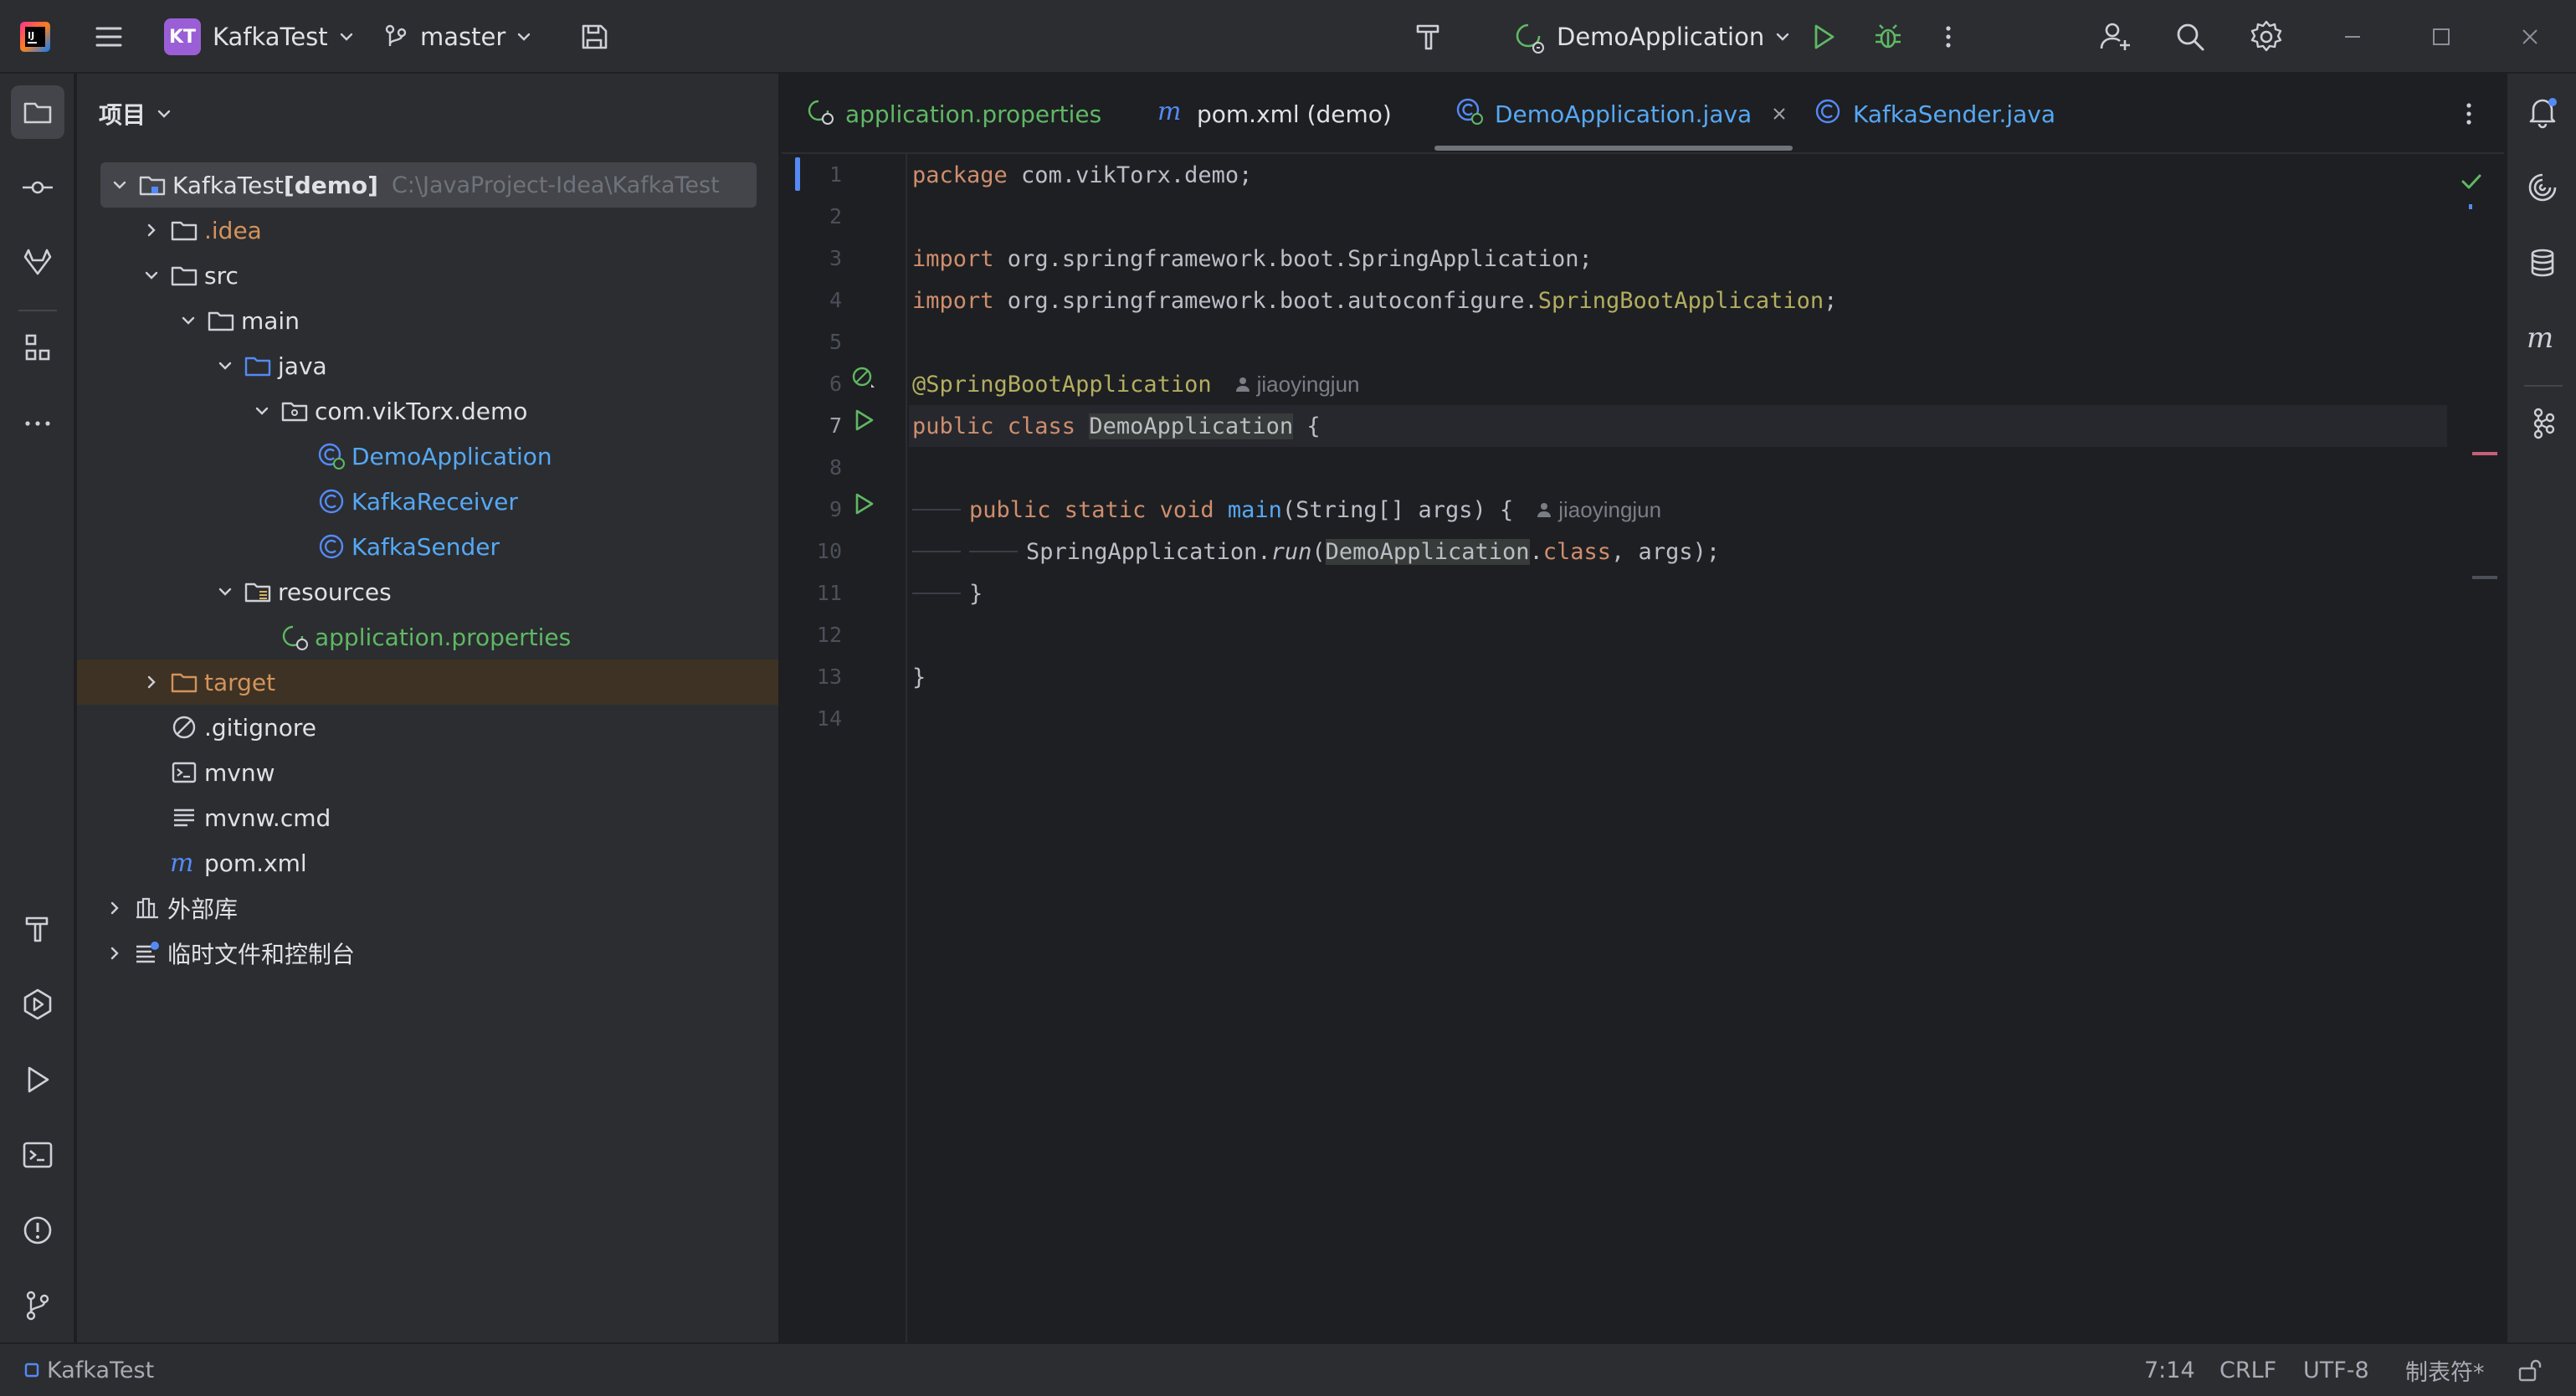 Image resolution: width=2576 pixels, height=1396 pixels. Describe the element at coordinates (2530, 1370) in the screenshot. I see `readonly-toggle` at that location.